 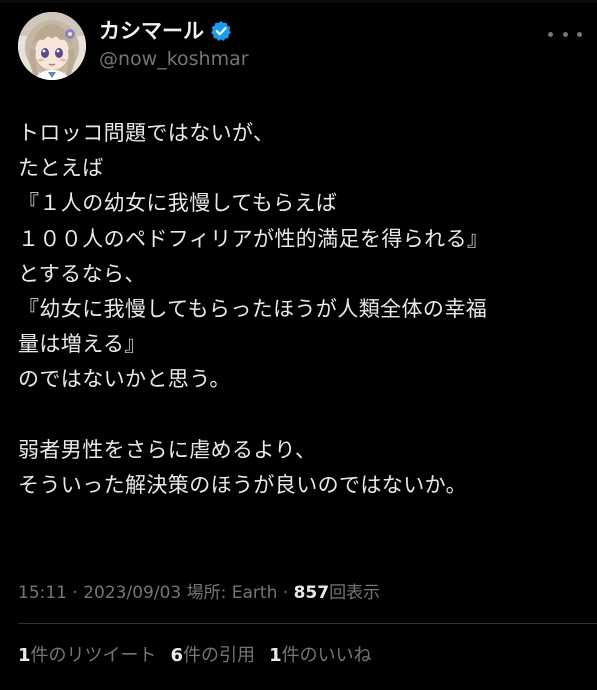 What do you see at coordinates (355, 593) in the screenshot?
I see `views-label: 回表示` at bounding box center [355, 593].